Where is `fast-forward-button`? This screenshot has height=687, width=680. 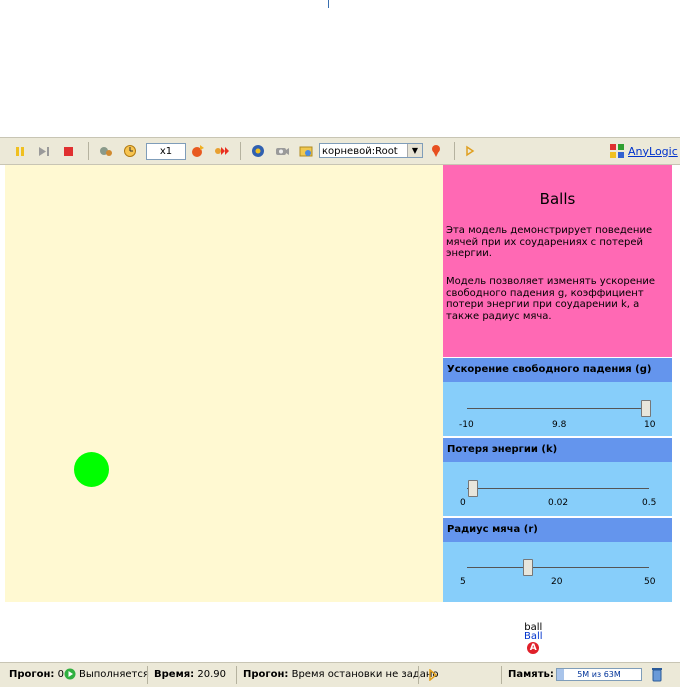
fast-forward-button is located at coordinates (222, 151).